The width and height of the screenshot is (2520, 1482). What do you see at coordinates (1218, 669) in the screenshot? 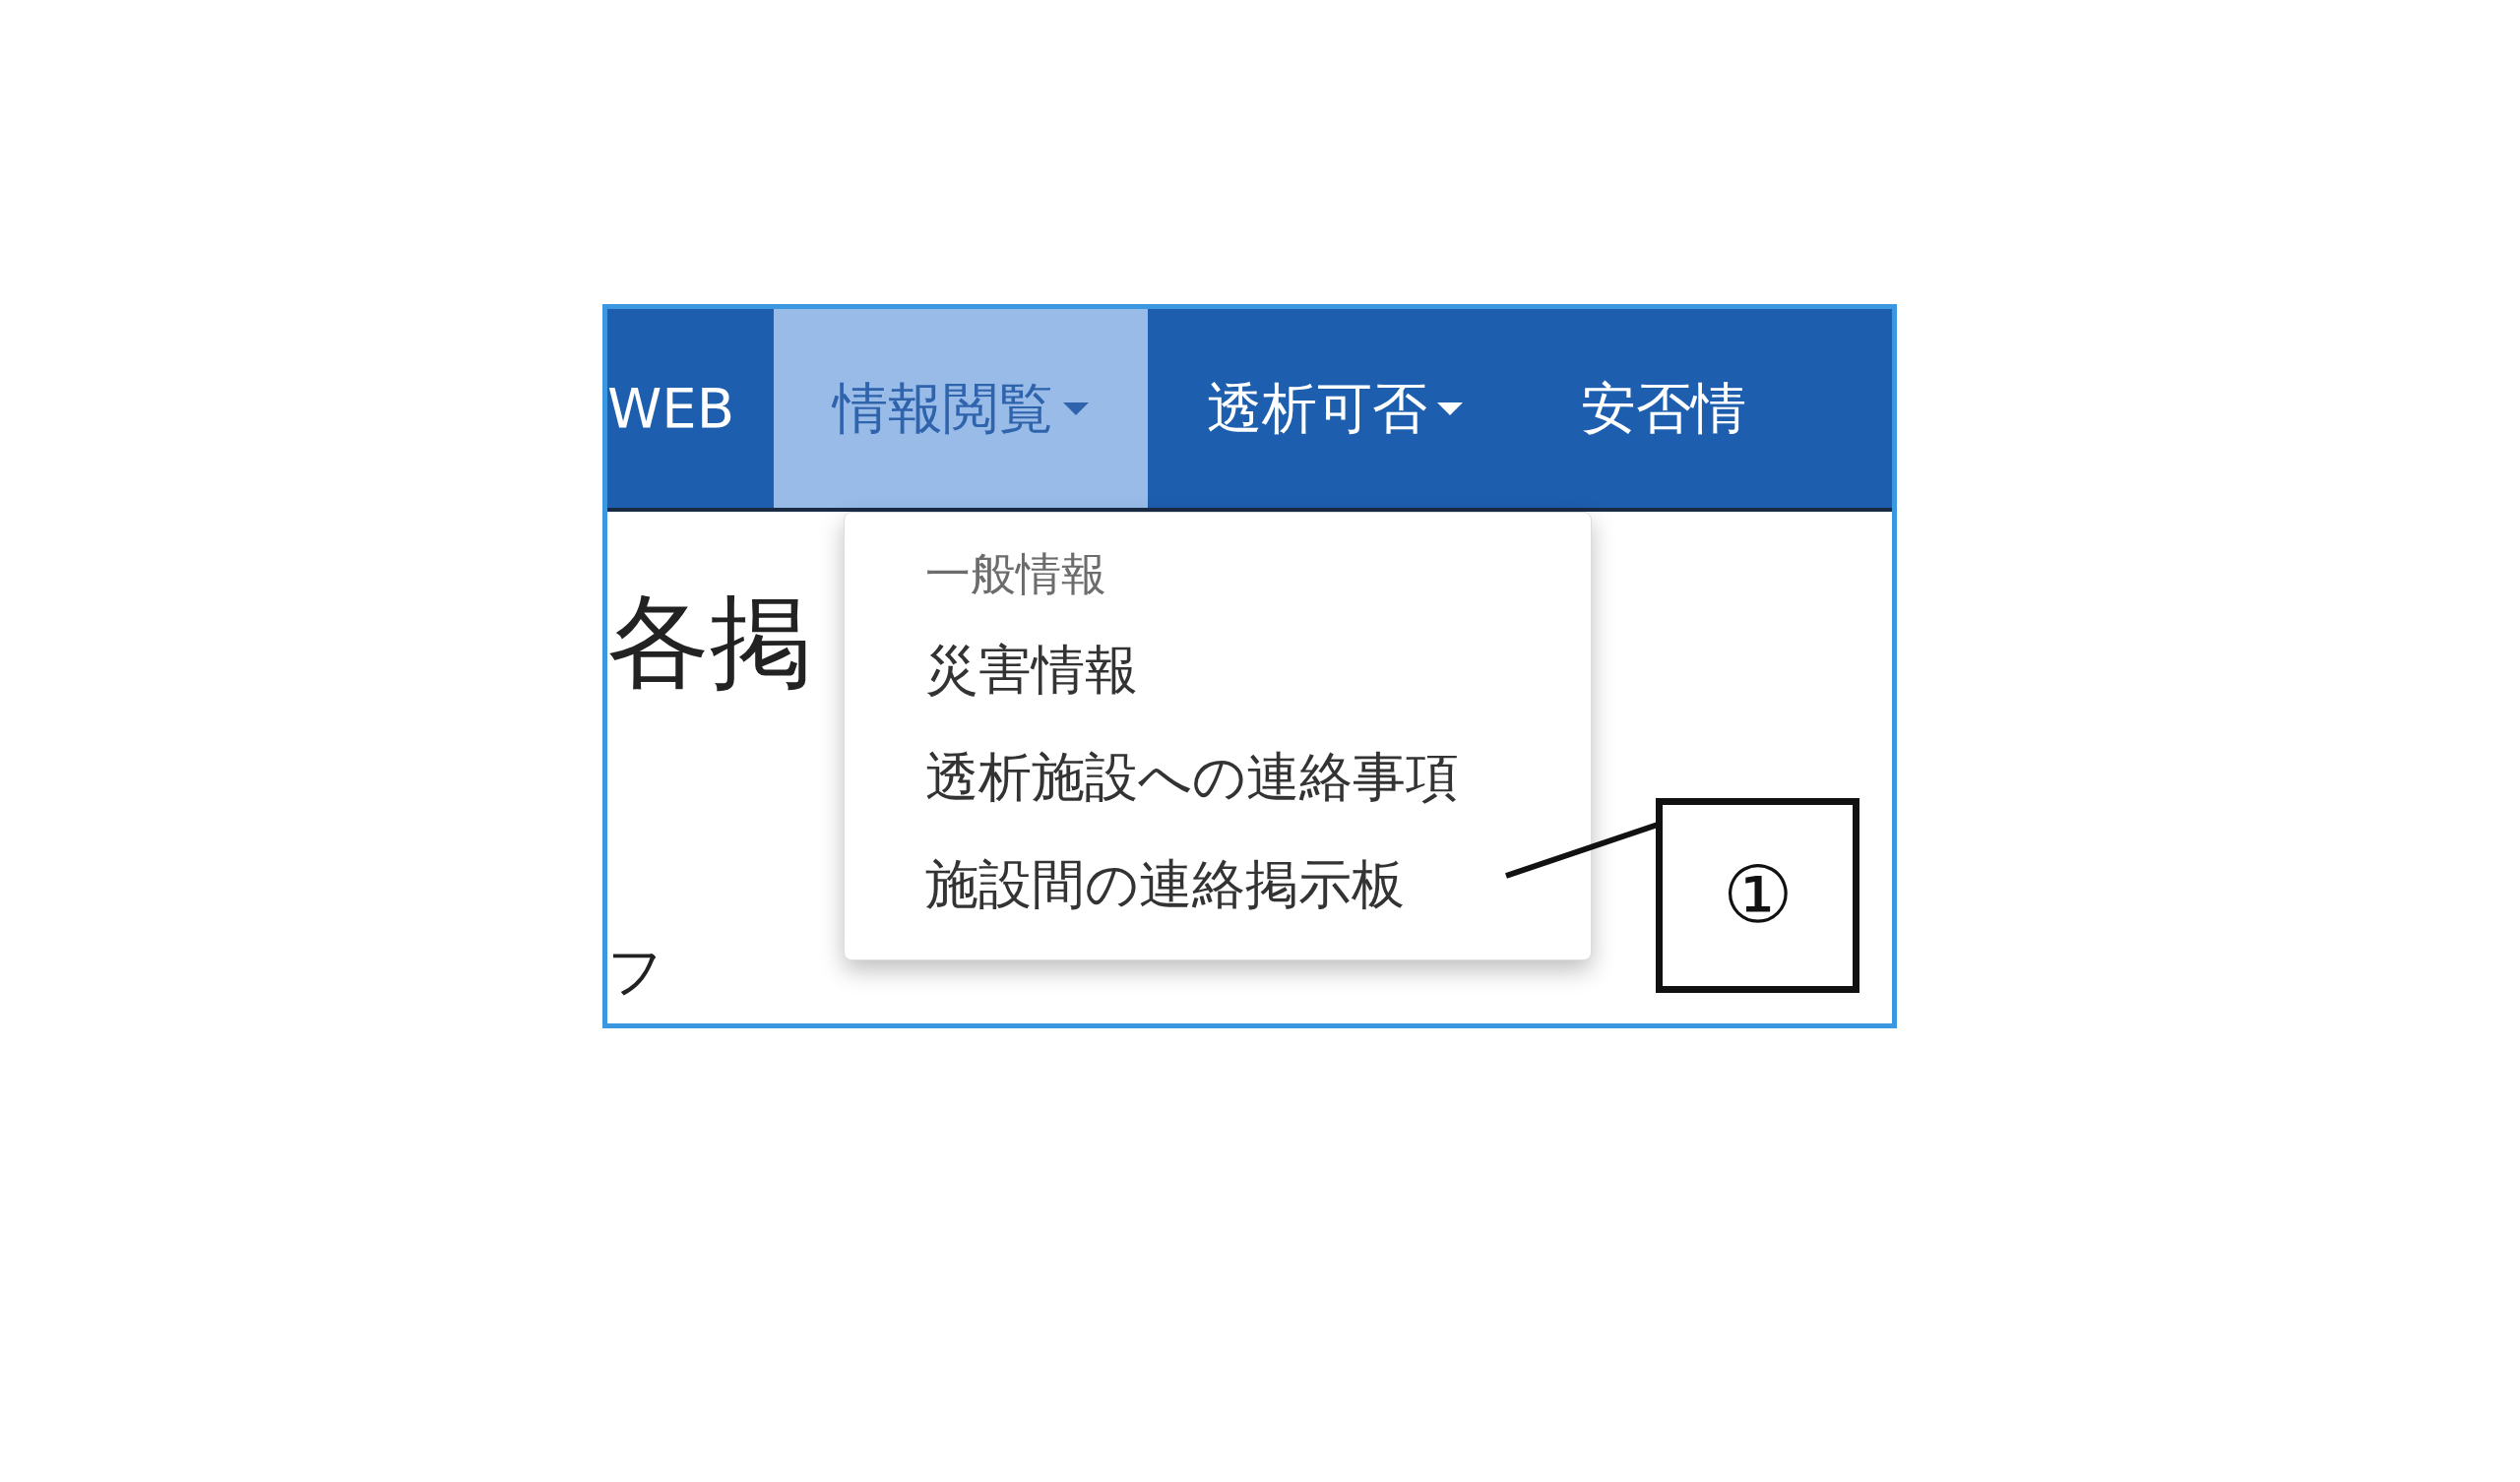
I see `dropdown-item: 災害情報` at bounding box center [1218, 669].